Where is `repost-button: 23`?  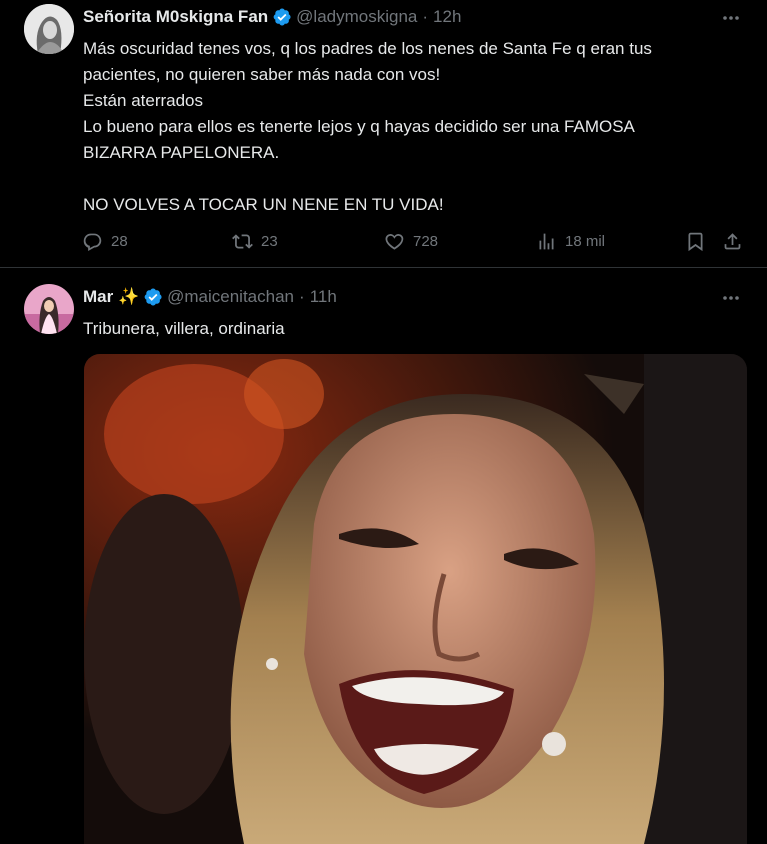
repost-button: 23 is located at coordinates (255, 241).